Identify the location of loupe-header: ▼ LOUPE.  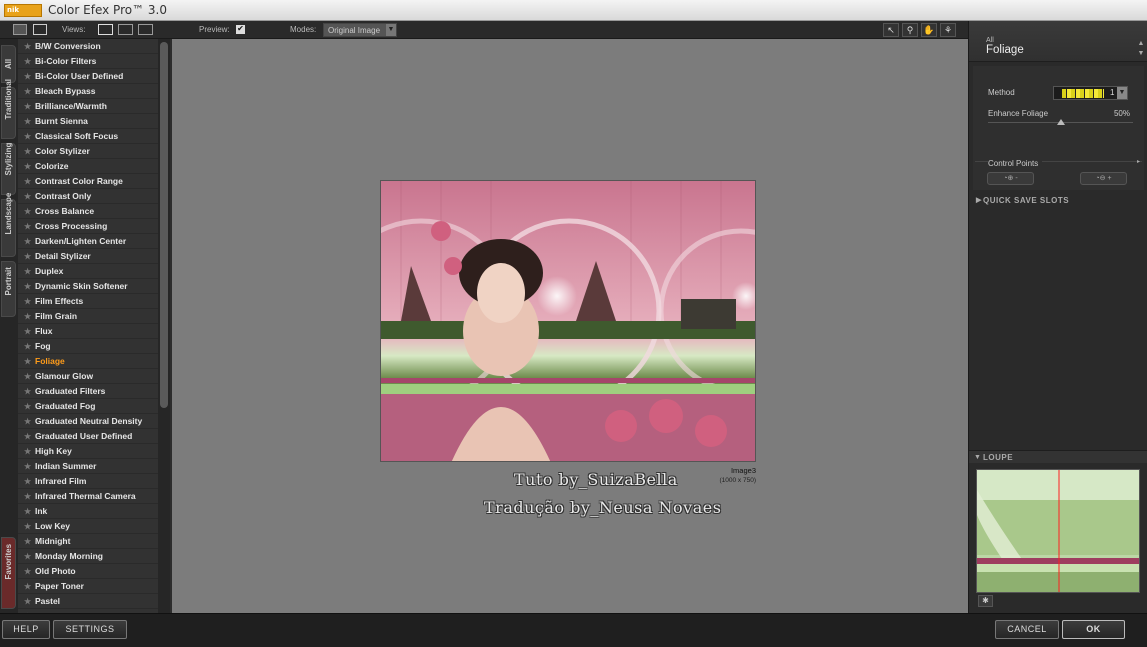
(1058, 456).